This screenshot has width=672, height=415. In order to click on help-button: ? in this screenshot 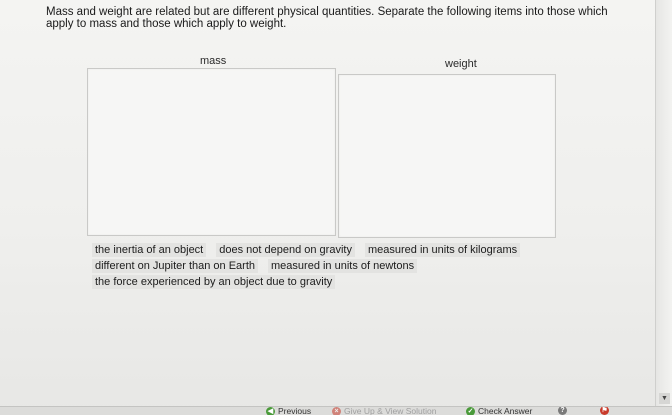, I will do `click(562, 411)`.